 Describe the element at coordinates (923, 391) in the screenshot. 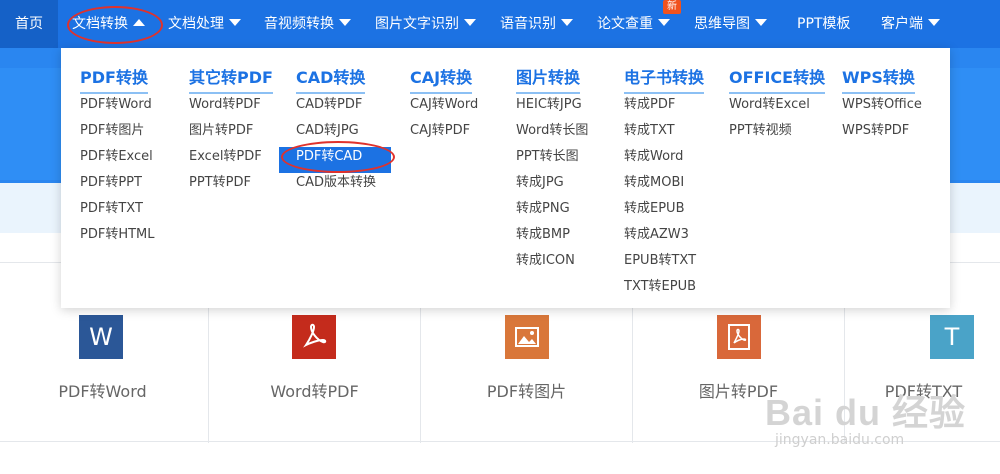

I see `tool-card-label: PDF转TXT` at that location.